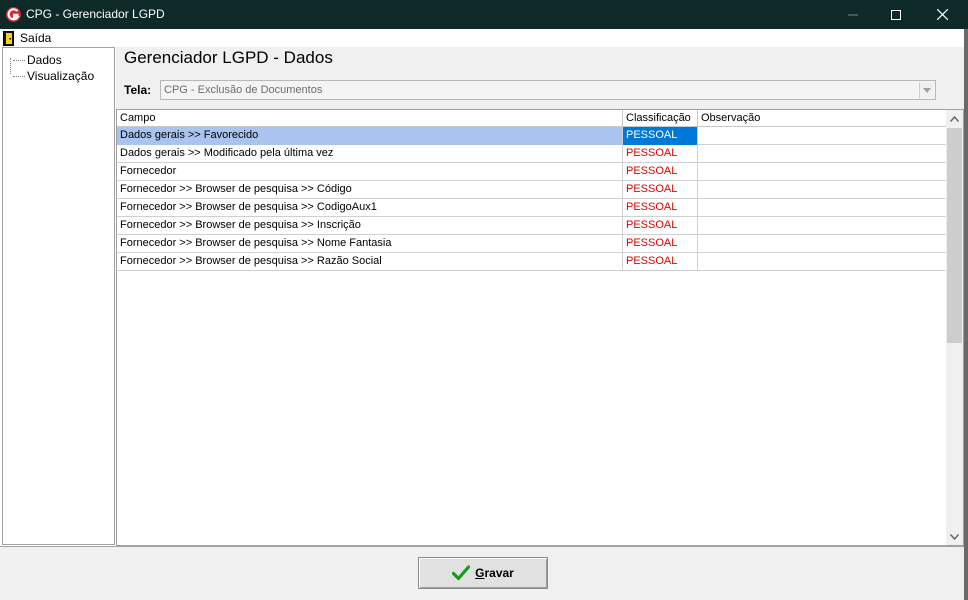 The width and height of the screenshot is (968, 600). I want to click on tree-item-visualizacao: Visualização, so click(53, 76).